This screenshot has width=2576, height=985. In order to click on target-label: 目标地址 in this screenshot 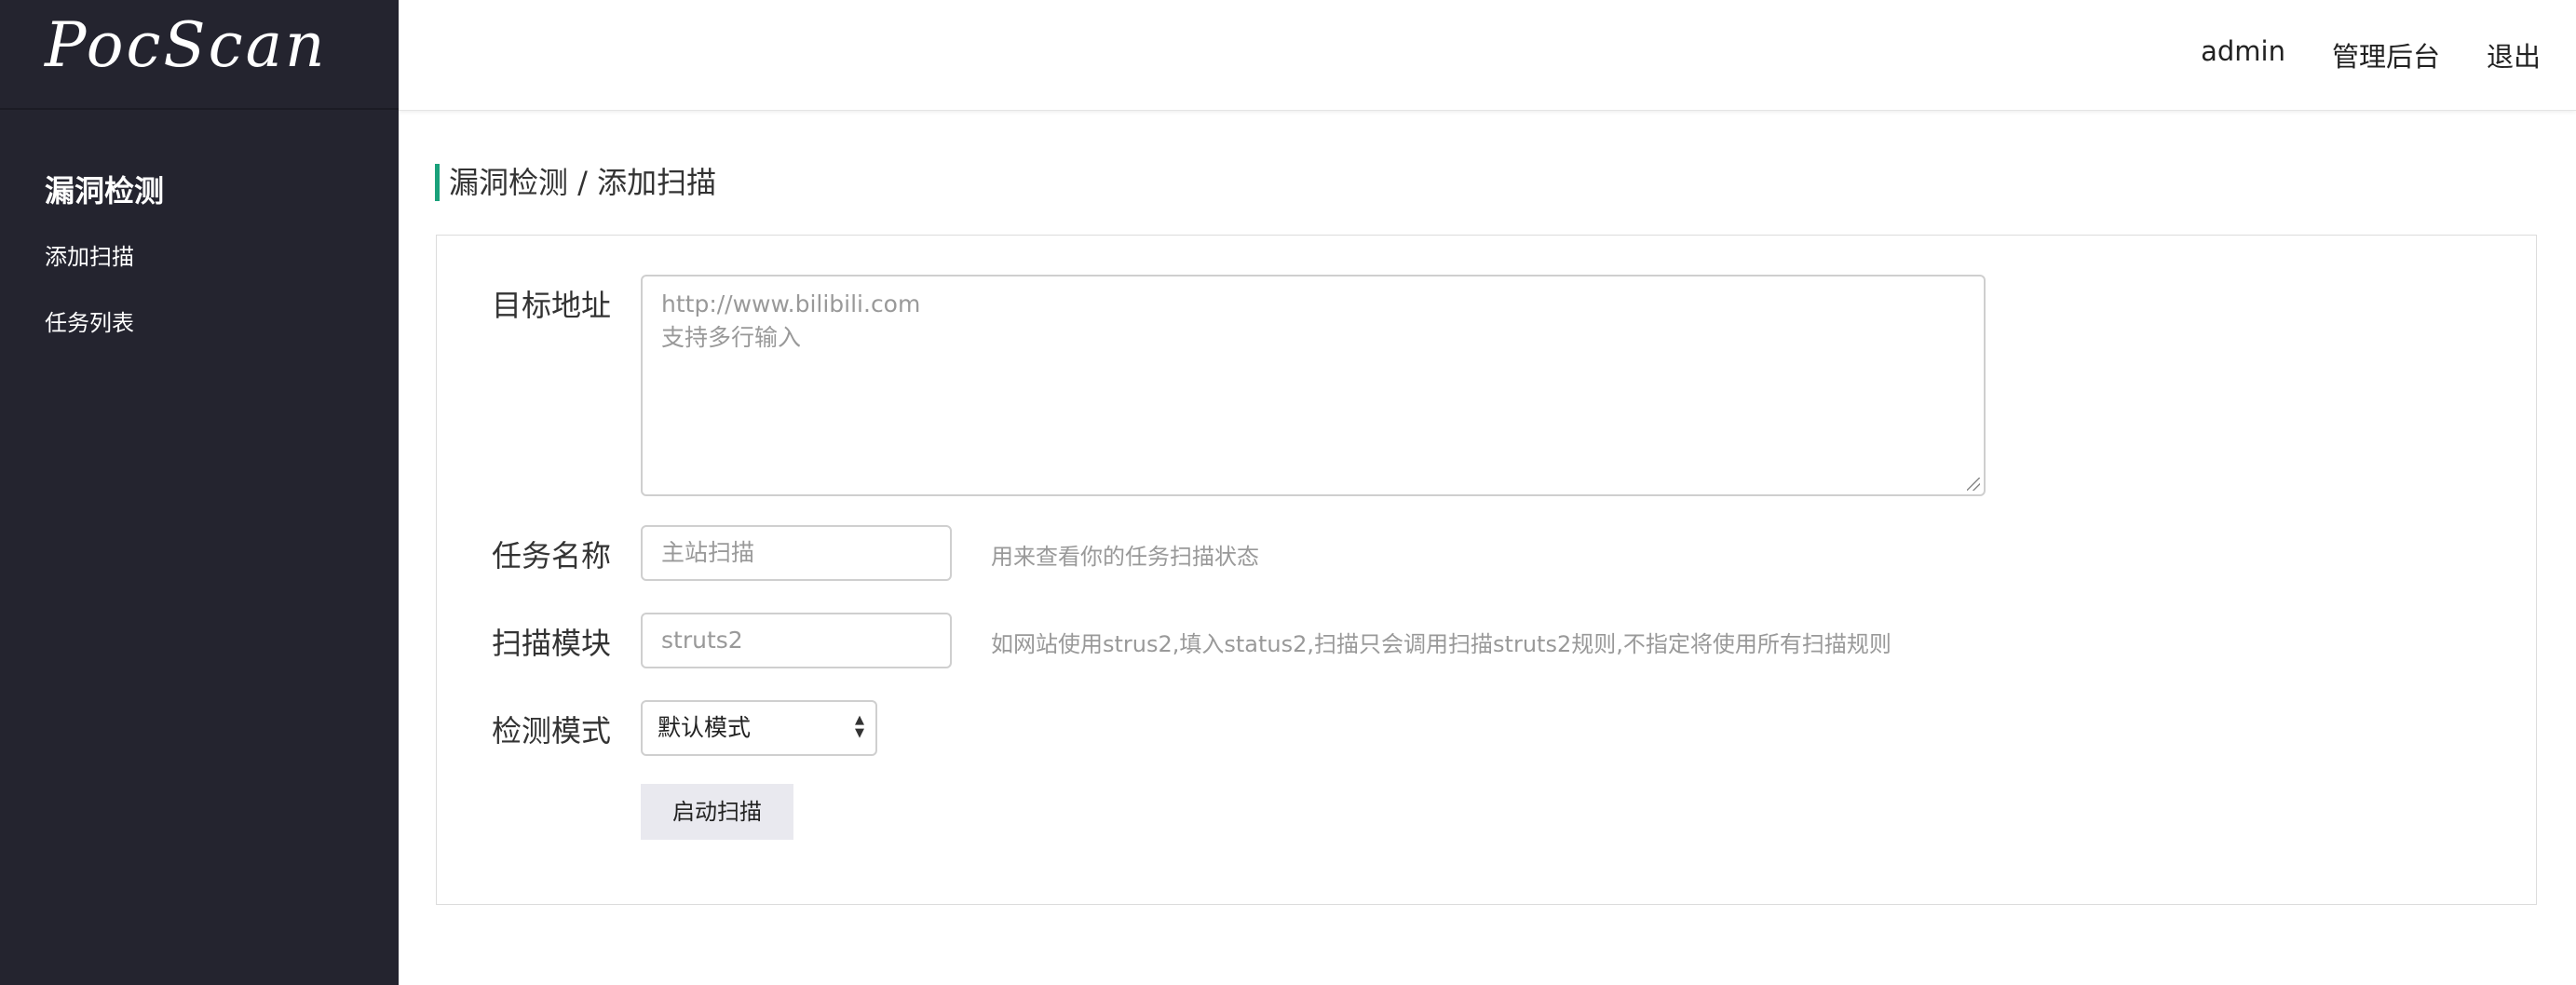, I will do `click(552, 305)`.